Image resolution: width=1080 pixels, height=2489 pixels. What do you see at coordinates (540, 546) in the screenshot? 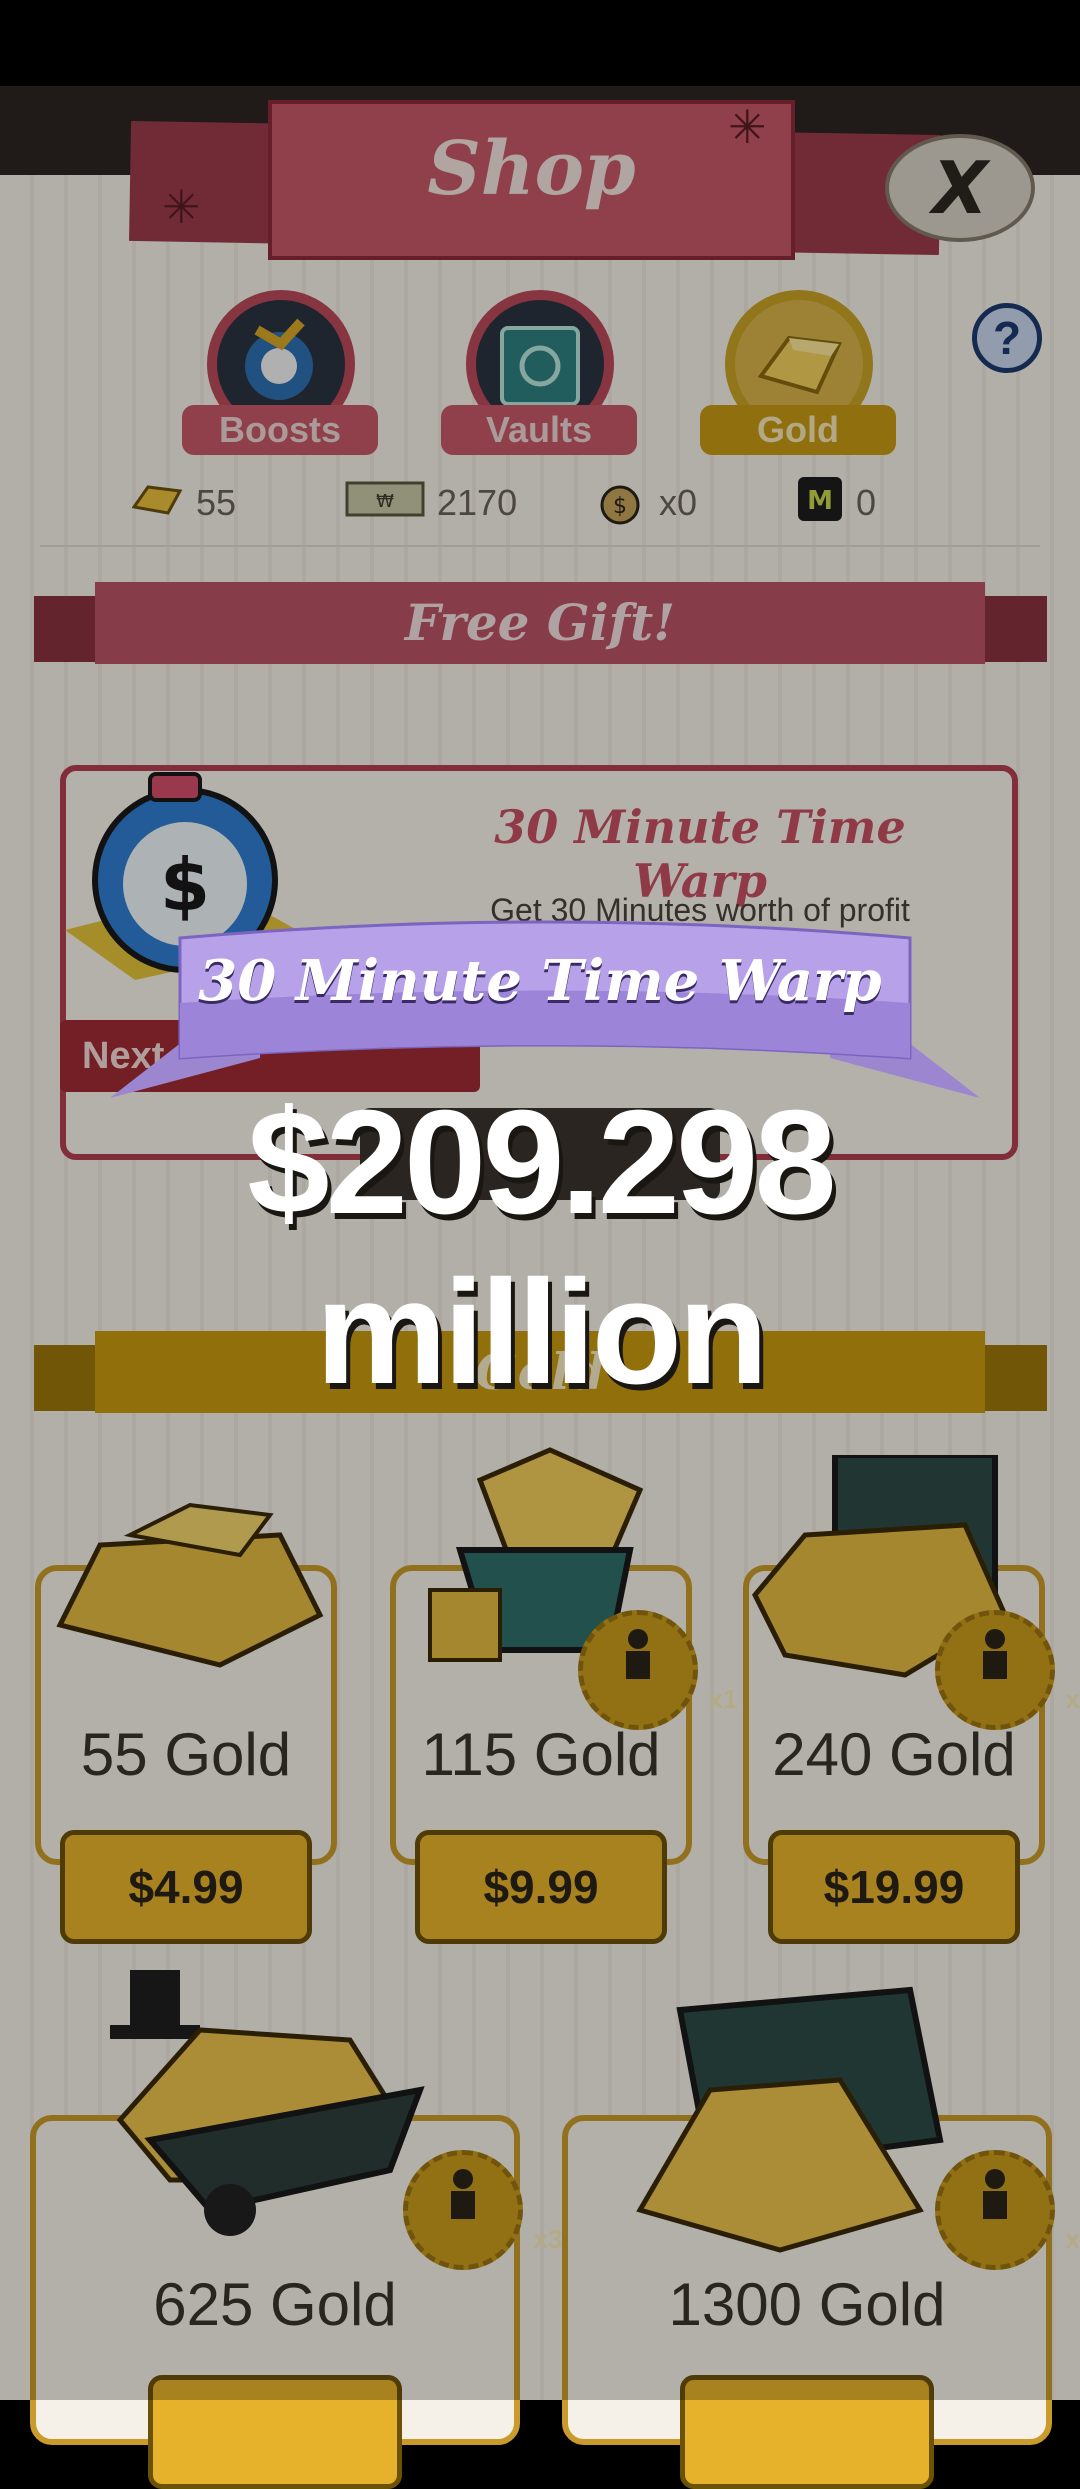
I see `divider` at bounding box center [540, 546].